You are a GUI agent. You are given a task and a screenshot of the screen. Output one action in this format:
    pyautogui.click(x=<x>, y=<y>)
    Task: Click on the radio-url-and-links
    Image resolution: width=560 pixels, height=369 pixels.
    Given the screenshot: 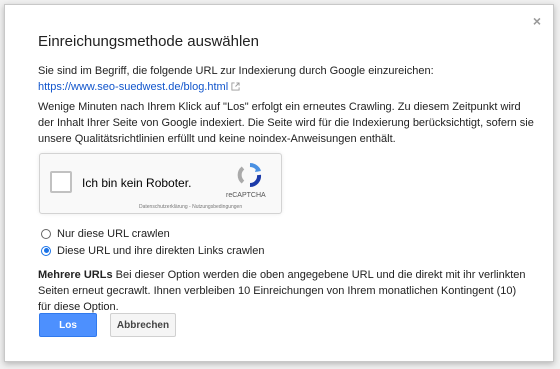 What is the action you would take?
    pyautogui.click(x=46, y=250)
    